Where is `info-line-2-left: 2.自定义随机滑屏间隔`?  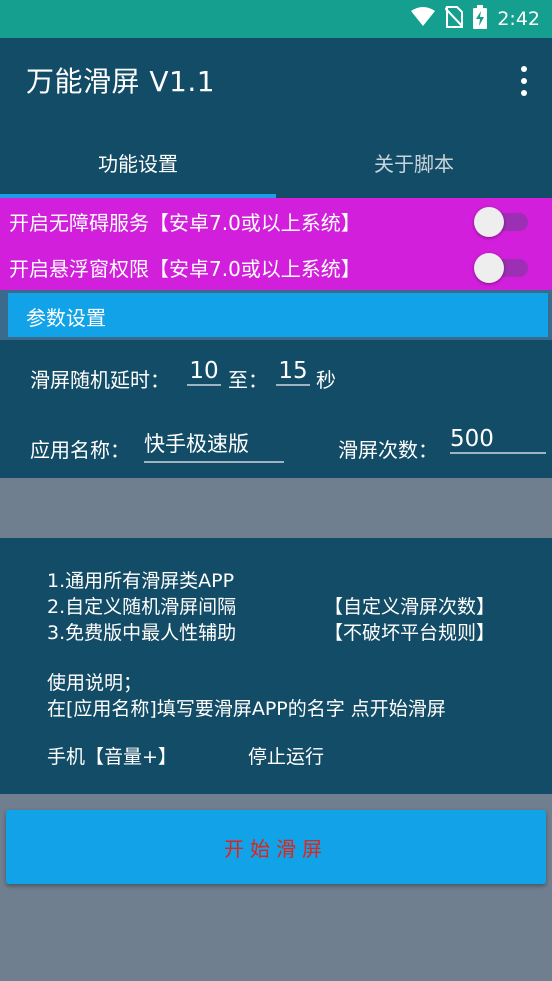
info-line-2-left: 2.自定义随机滑屏间隔 is located at coordinates (142, 607).